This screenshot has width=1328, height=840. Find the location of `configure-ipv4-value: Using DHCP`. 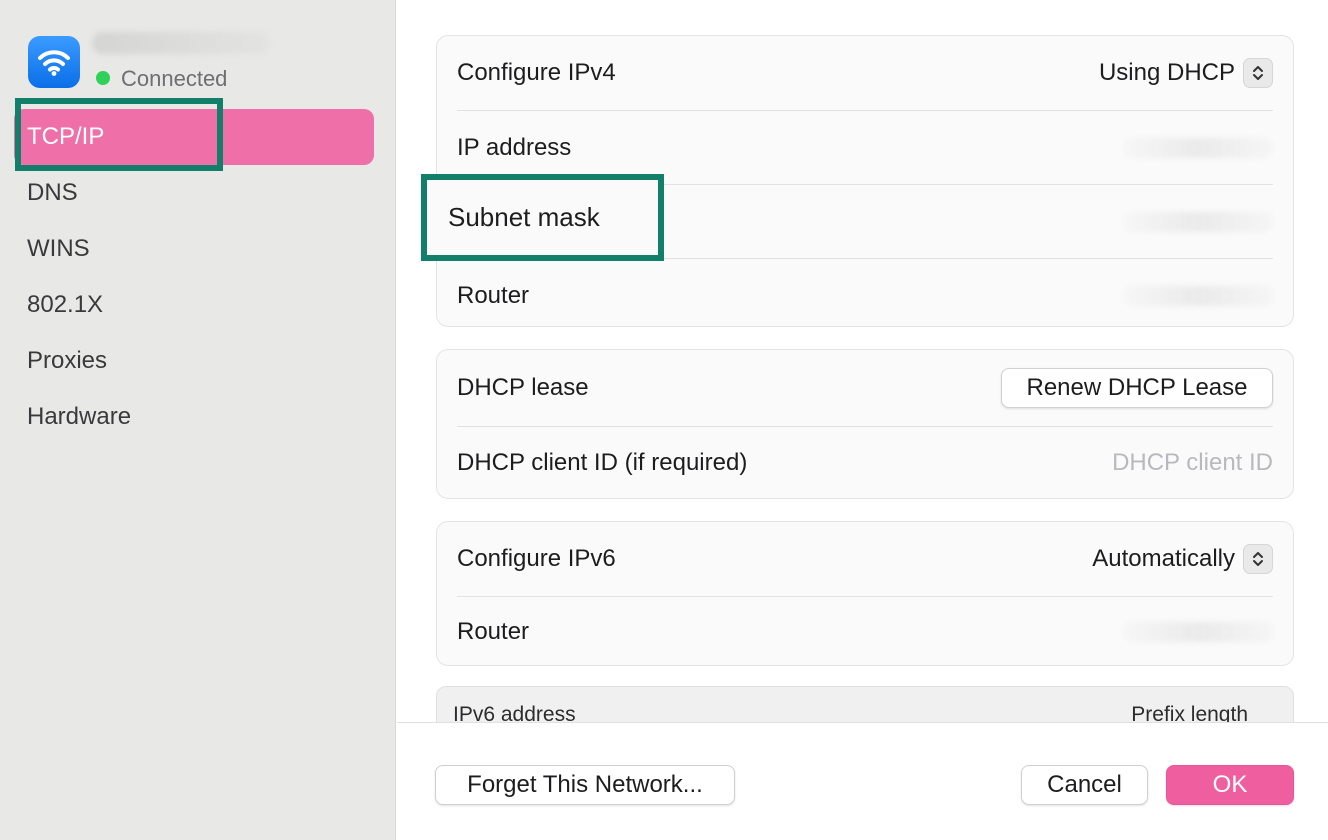

configure-ipv4-value: Using DHCP is located at coordinates (1166, 72).